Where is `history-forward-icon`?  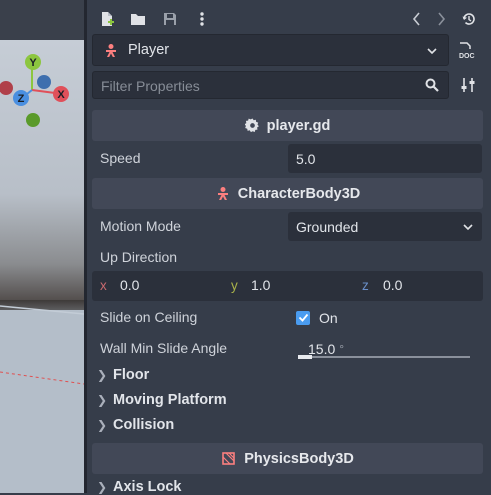 history-forward-icon is located at coordinates (441, 19).